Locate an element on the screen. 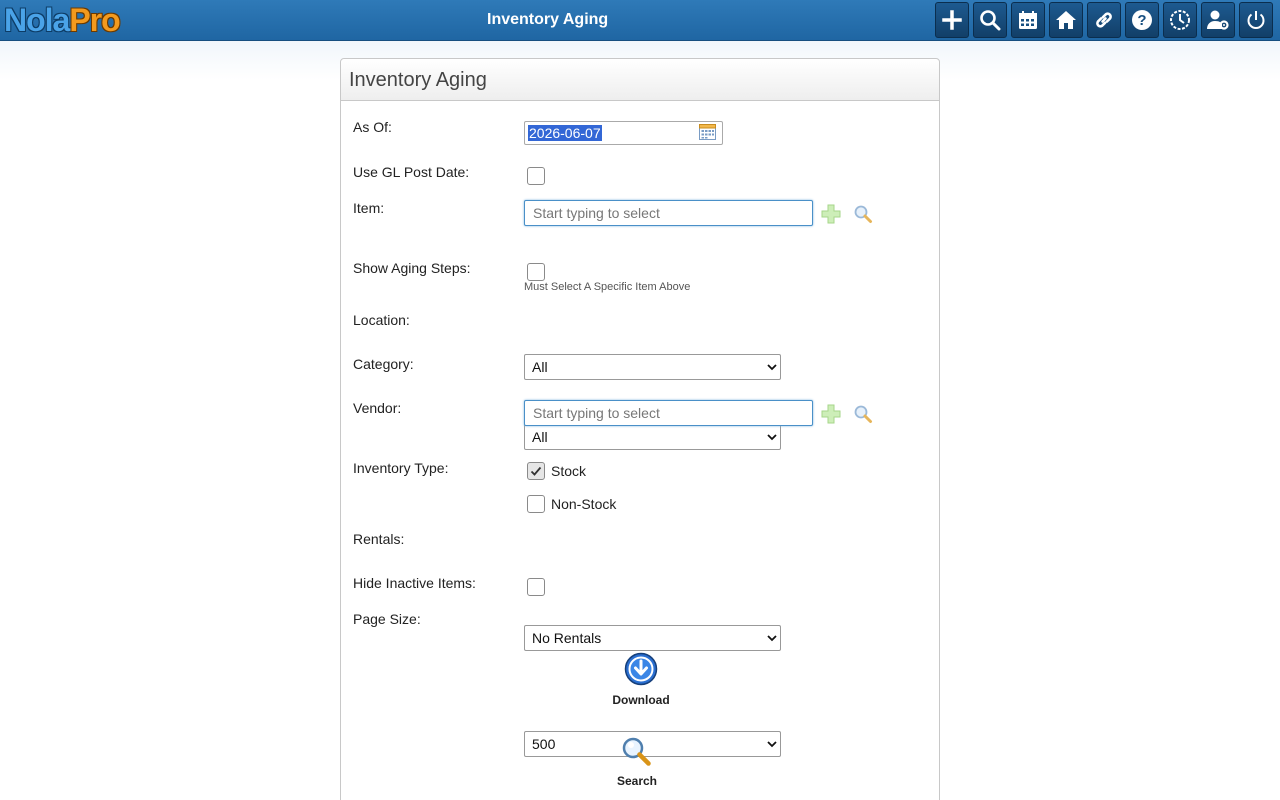  logo-text-nola: Nola is located at coordinates (37, 20).